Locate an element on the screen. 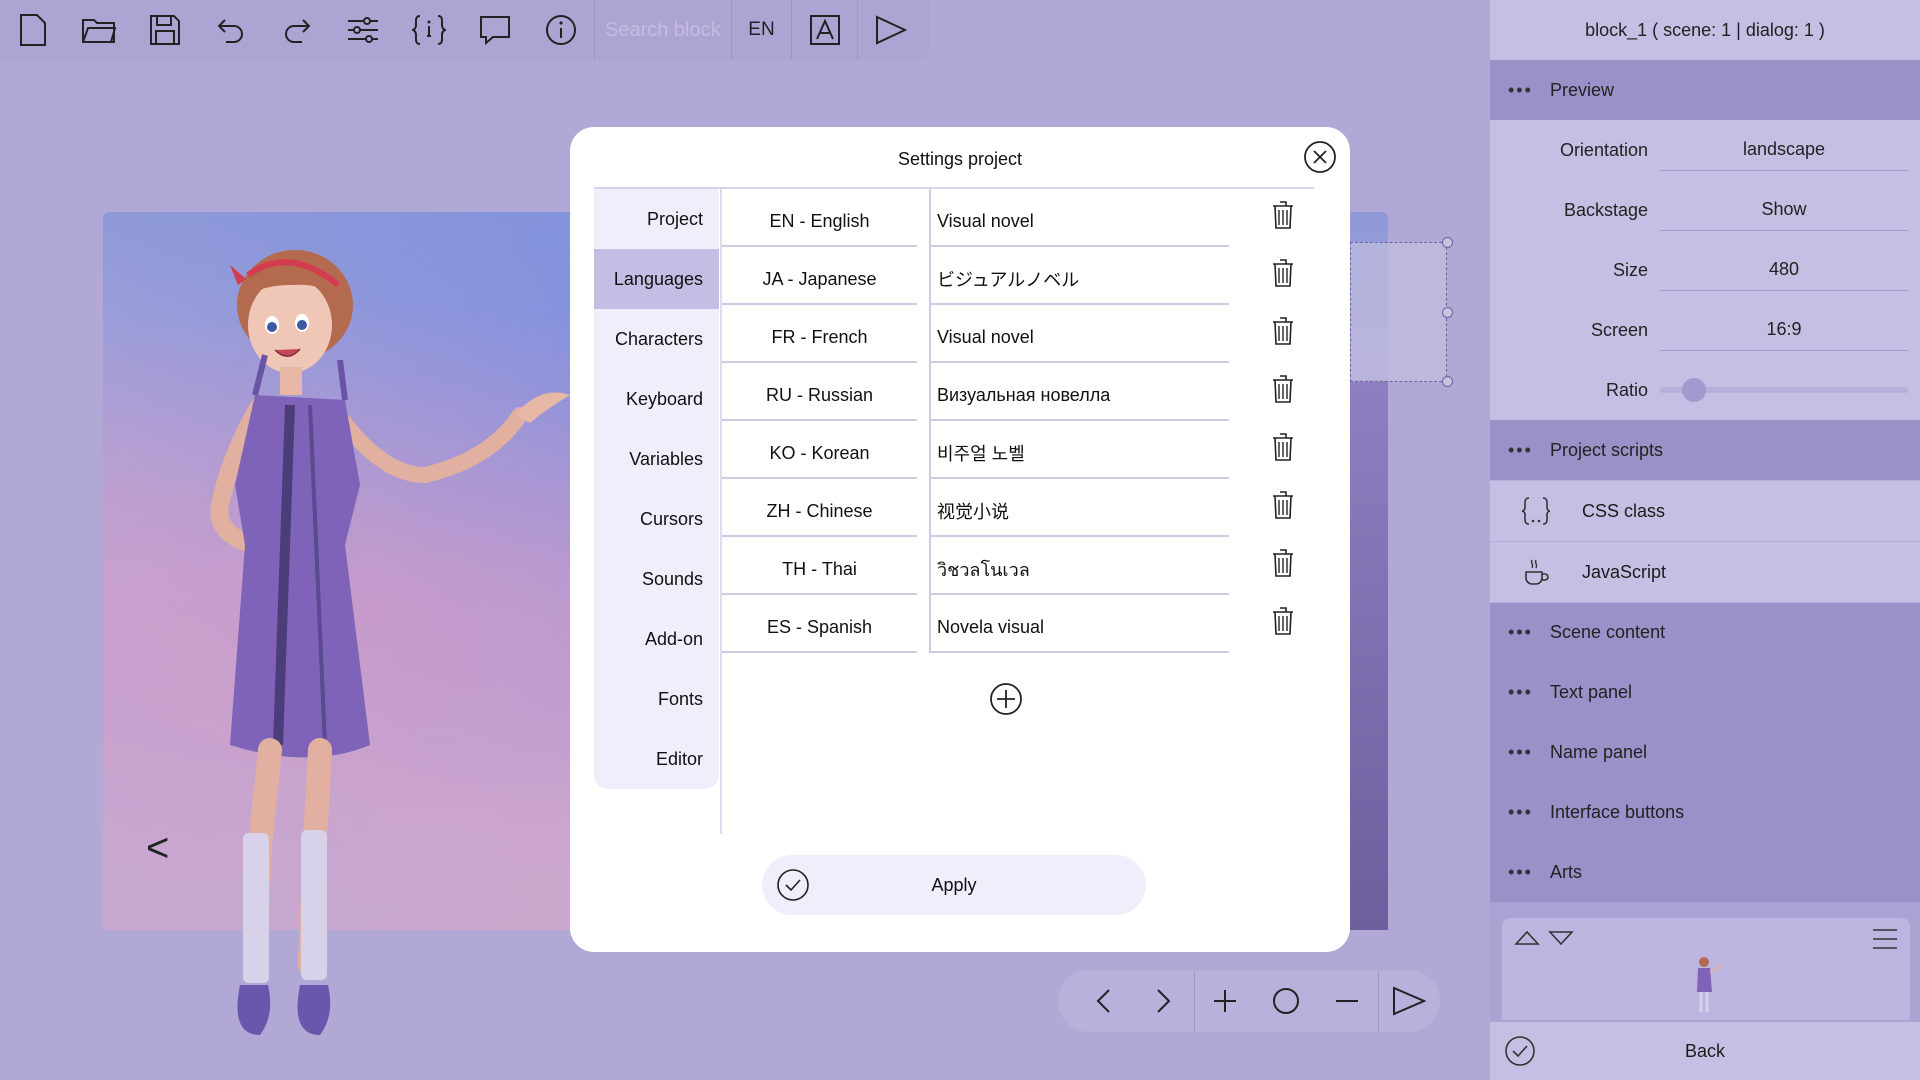 The image size is (1920, 1080). circle-icon is located at coordinates (1286, 1001).